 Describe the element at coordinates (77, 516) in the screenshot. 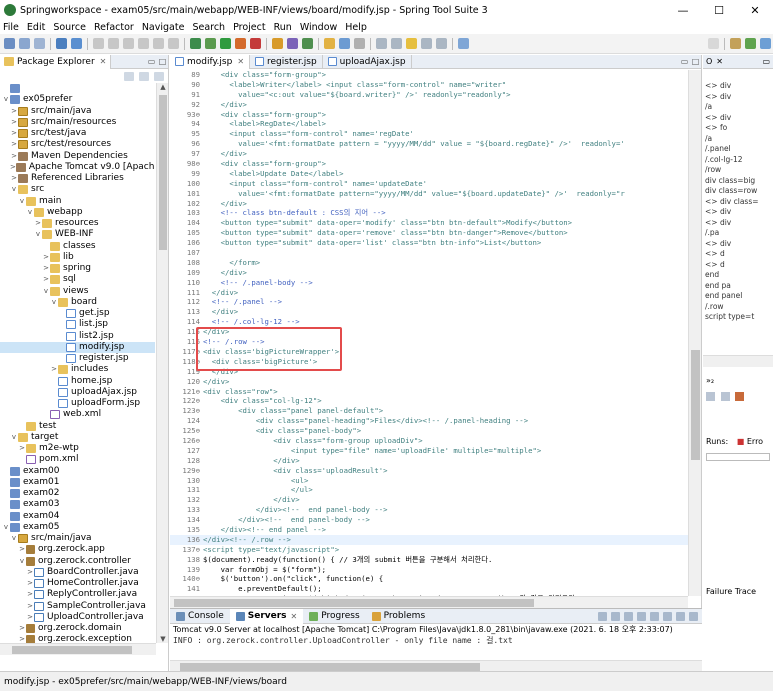

I see `tree-item: exam04` at that location.